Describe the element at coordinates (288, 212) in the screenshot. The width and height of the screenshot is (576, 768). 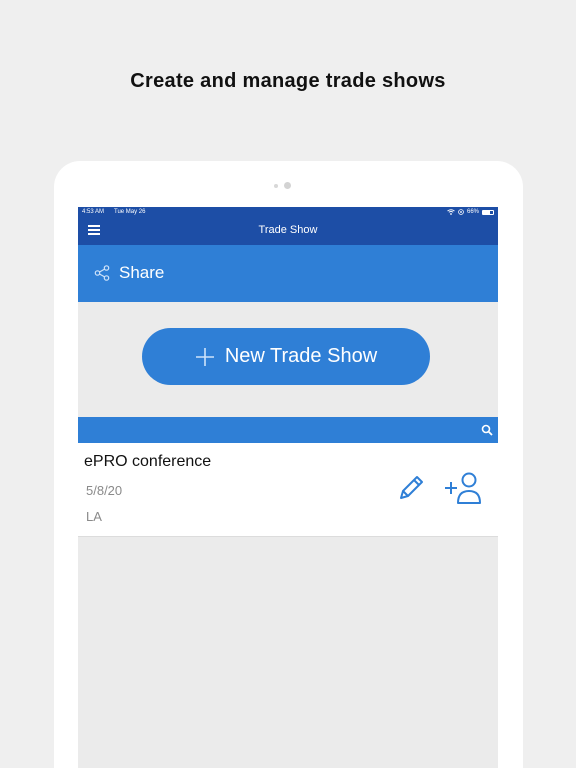
I see `status-bar: 4:53 AM Tue May 26 66%` at that location.